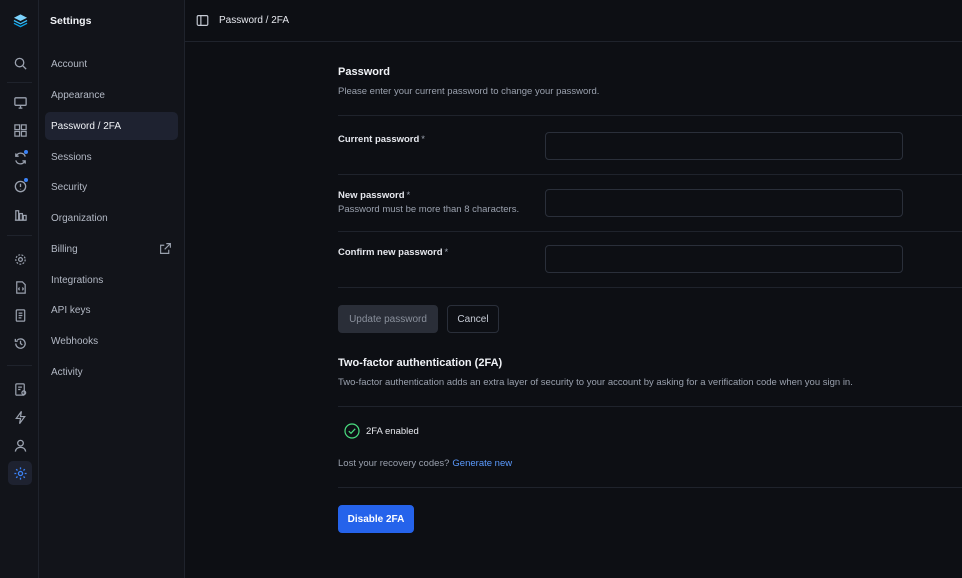  What do you see at coordinates (71, 21) in the screenshot?
I see `sidebar-title: Settings` at bounding box center [71, 21].